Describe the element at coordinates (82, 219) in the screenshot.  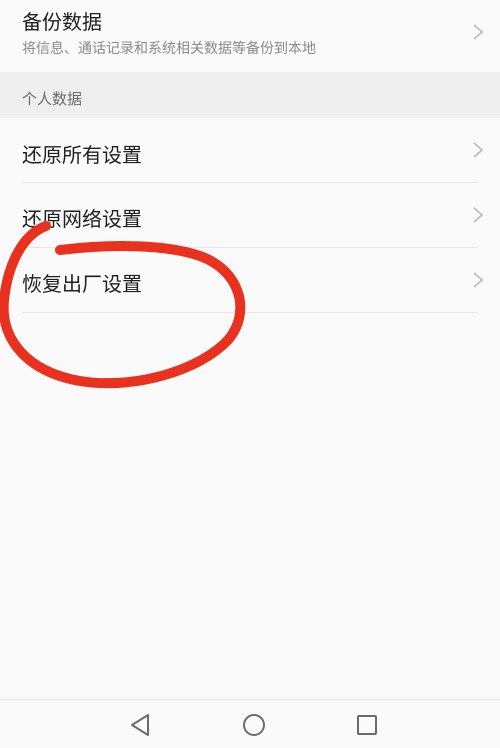
I see `reset-network-settings-label: 还原网络设置` at that location.